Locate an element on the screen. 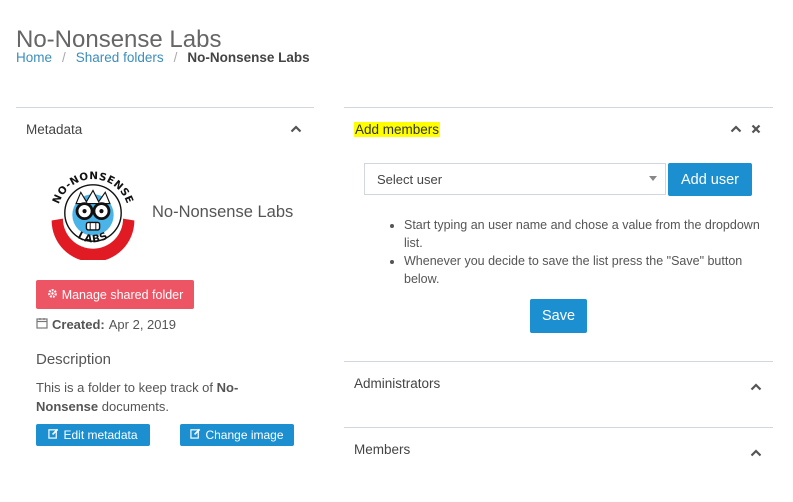 The height and width of the screenshot is (502, 793). administrators-header: Administrators is located at coordinates (558, 384).